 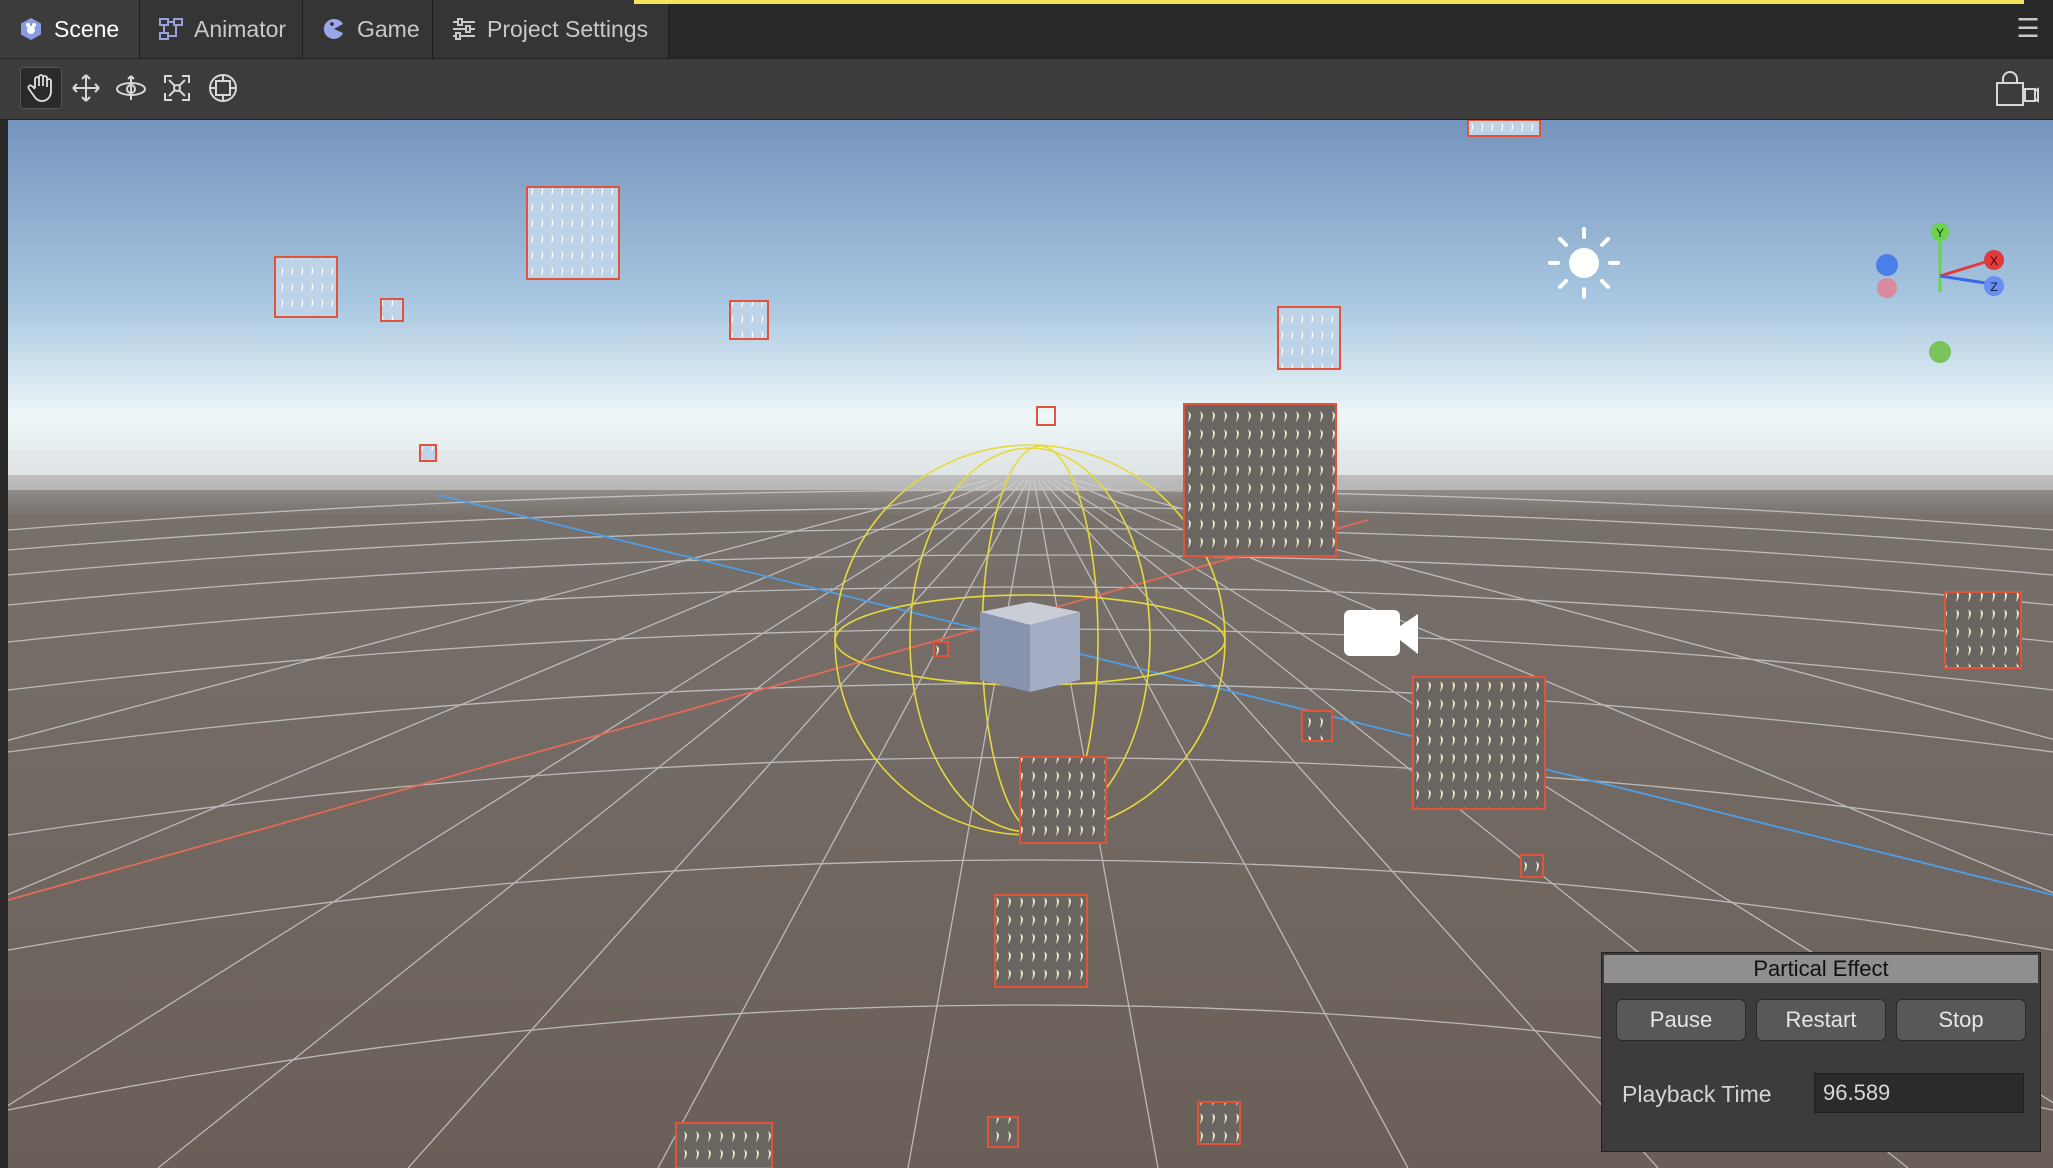 I want to click on scene-toolbar, so click(x=1026, y=89).